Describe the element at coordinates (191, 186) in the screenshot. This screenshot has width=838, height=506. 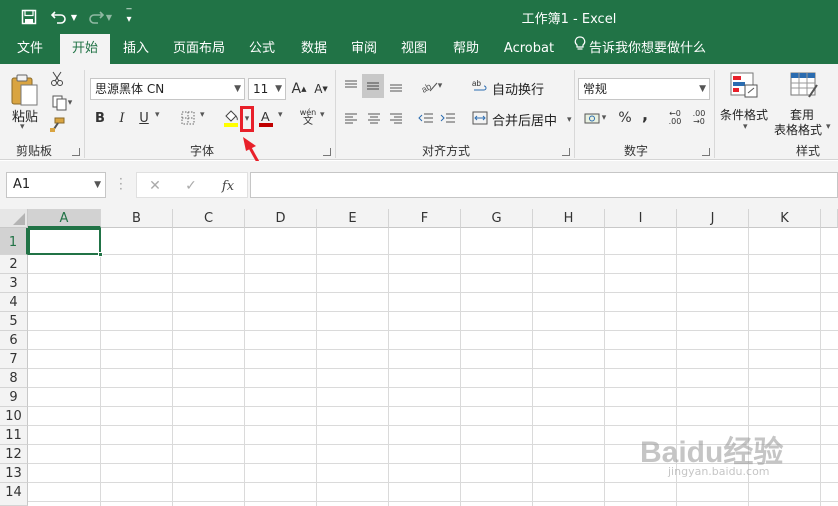
I see `enter-button: ✓` at that location.